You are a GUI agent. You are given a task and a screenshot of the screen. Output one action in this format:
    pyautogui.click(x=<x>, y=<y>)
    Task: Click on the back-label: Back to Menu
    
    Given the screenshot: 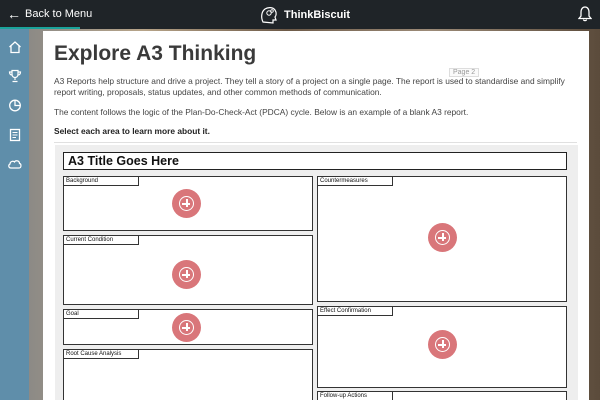 What is the action you would take?
    pyautogui.click(x=59, y=13)
    